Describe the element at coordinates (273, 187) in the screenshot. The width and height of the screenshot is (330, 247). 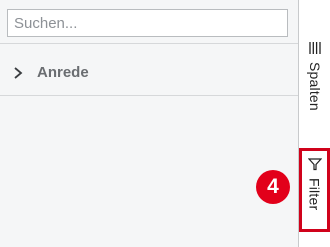
I see `step-number-badge: 4` at that location.